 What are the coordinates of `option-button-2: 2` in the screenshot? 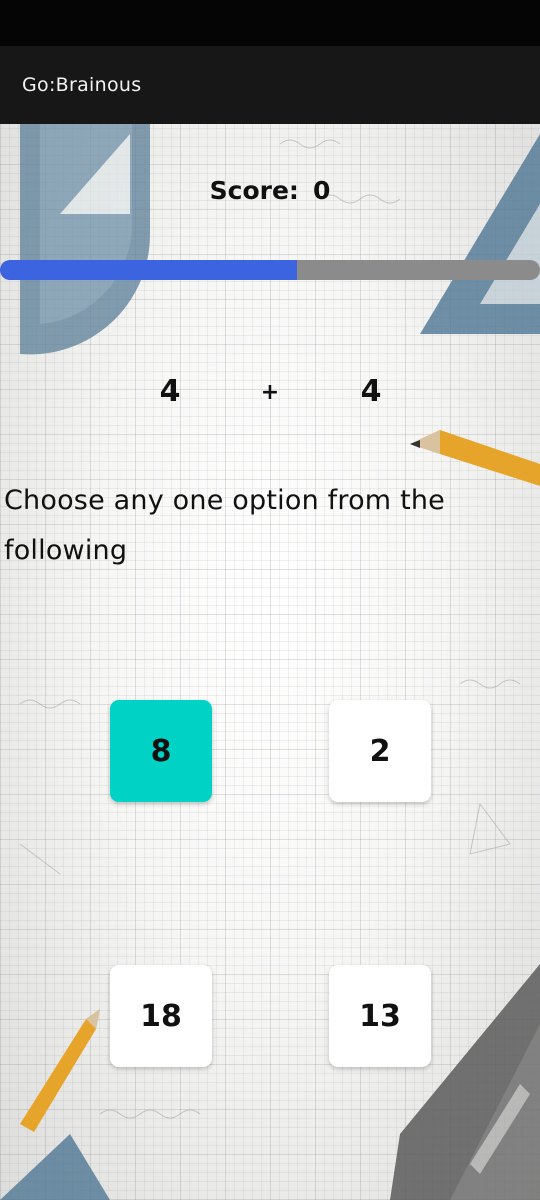 It's located at (380, 751).